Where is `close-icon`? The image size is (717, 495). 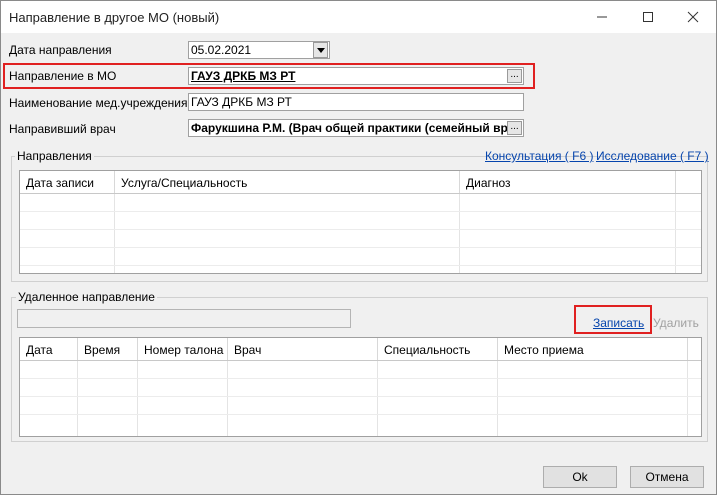 close-icon is located at coordinates (693, 17).